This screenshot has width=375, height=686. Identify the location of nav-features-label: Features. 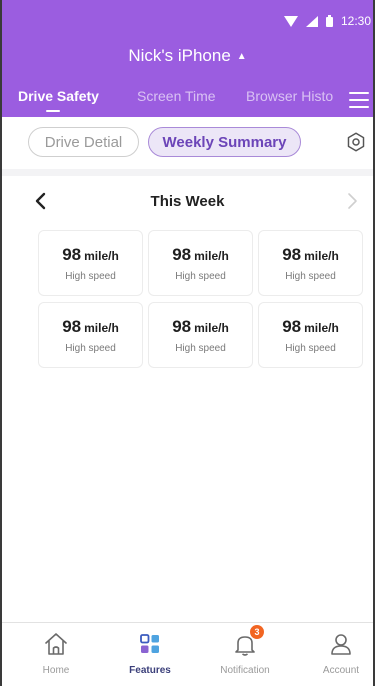
(150, 670).